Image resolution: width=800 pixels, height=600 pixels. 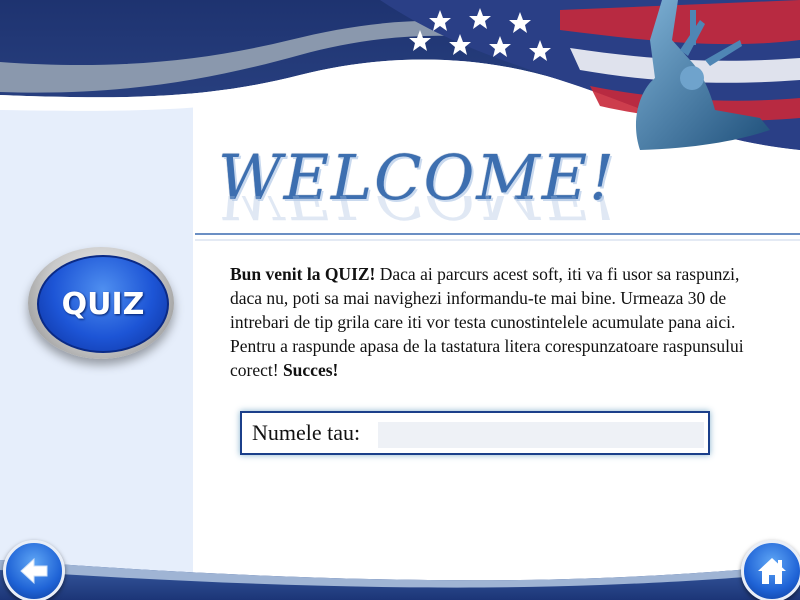 I want to click on name-field-label: Numele tau:, so click(x=306, y=432).